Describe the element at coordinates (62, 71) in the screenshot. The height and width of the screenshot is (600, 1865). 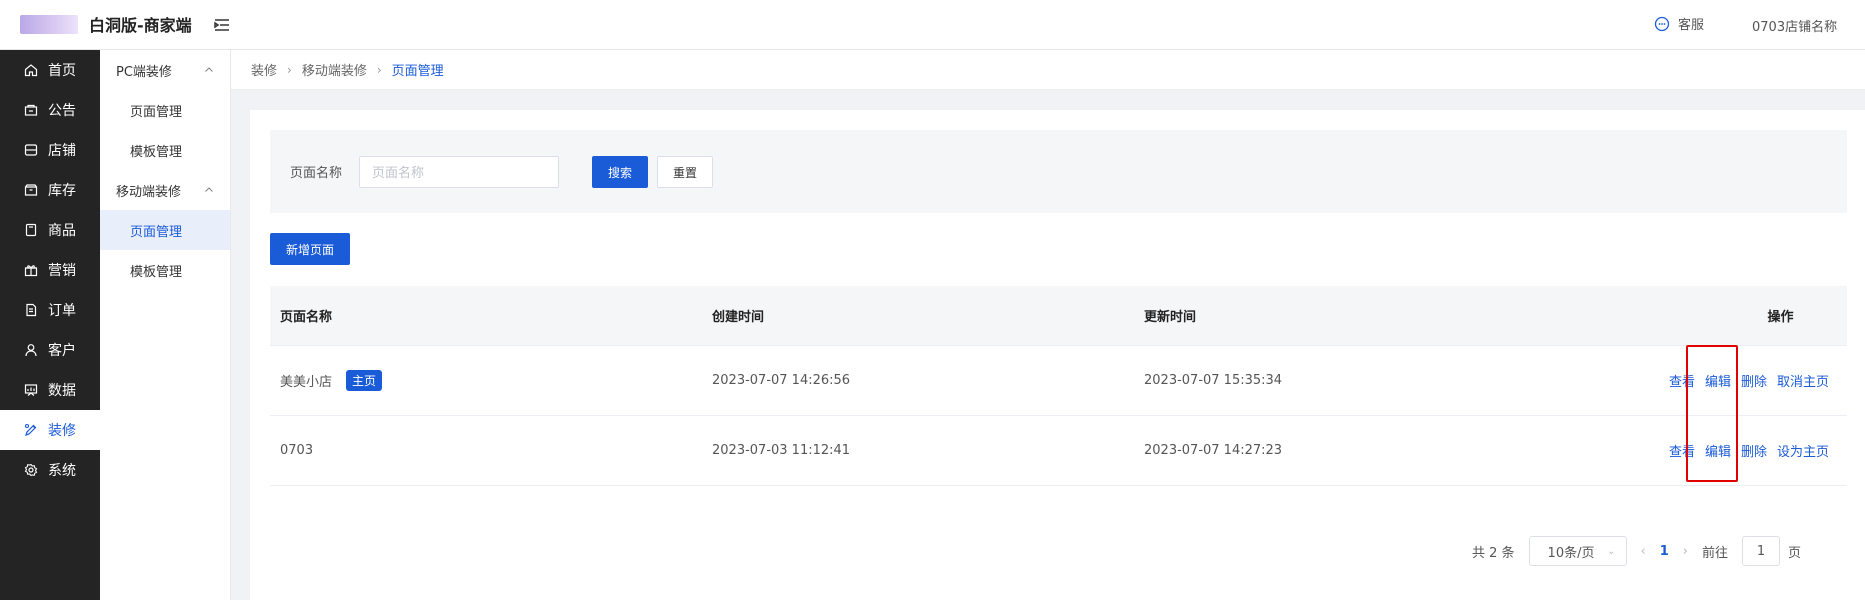
I see `sidebar-item-label: 首页` at that location.